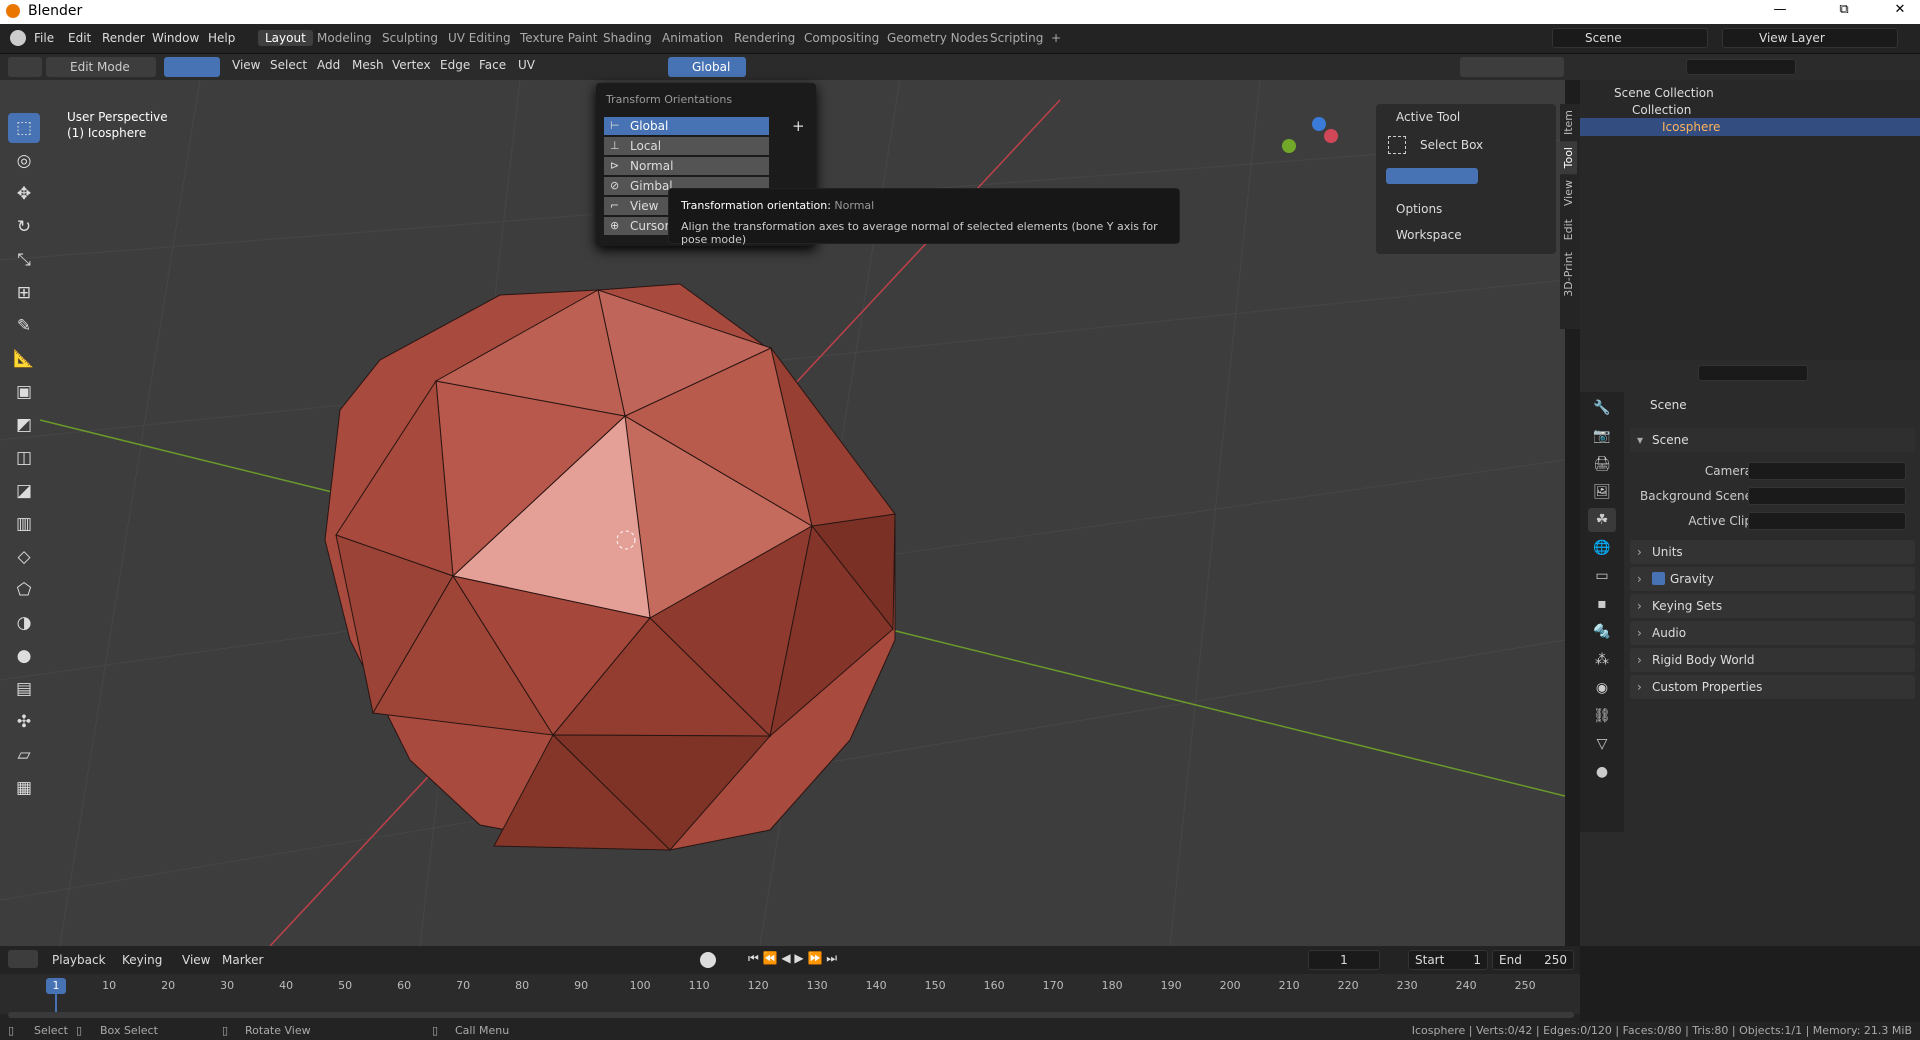 This screenshot has height=1040, width=1920. What do you see at coordinates (1844, 9) in the screenshot?
I see `maximize-button: ⧉` at bounding box center [1844, 9].